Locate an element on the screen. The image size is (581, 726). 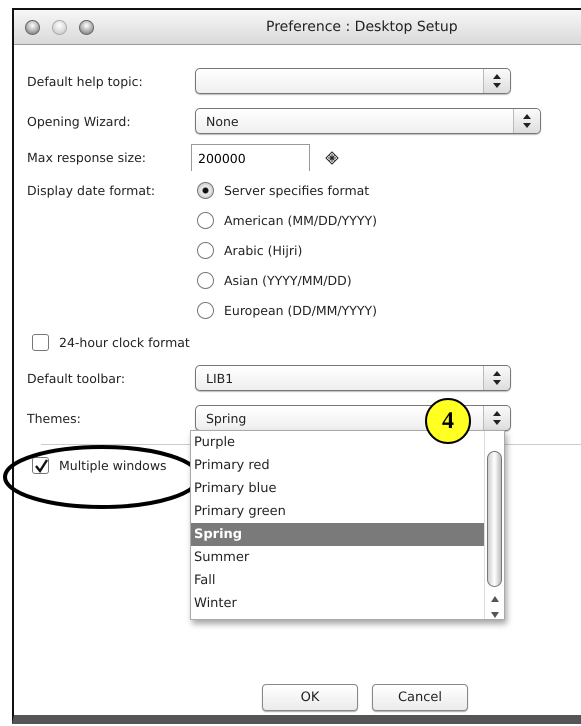
text-field: 200000 is located at coordinates (250, 157).